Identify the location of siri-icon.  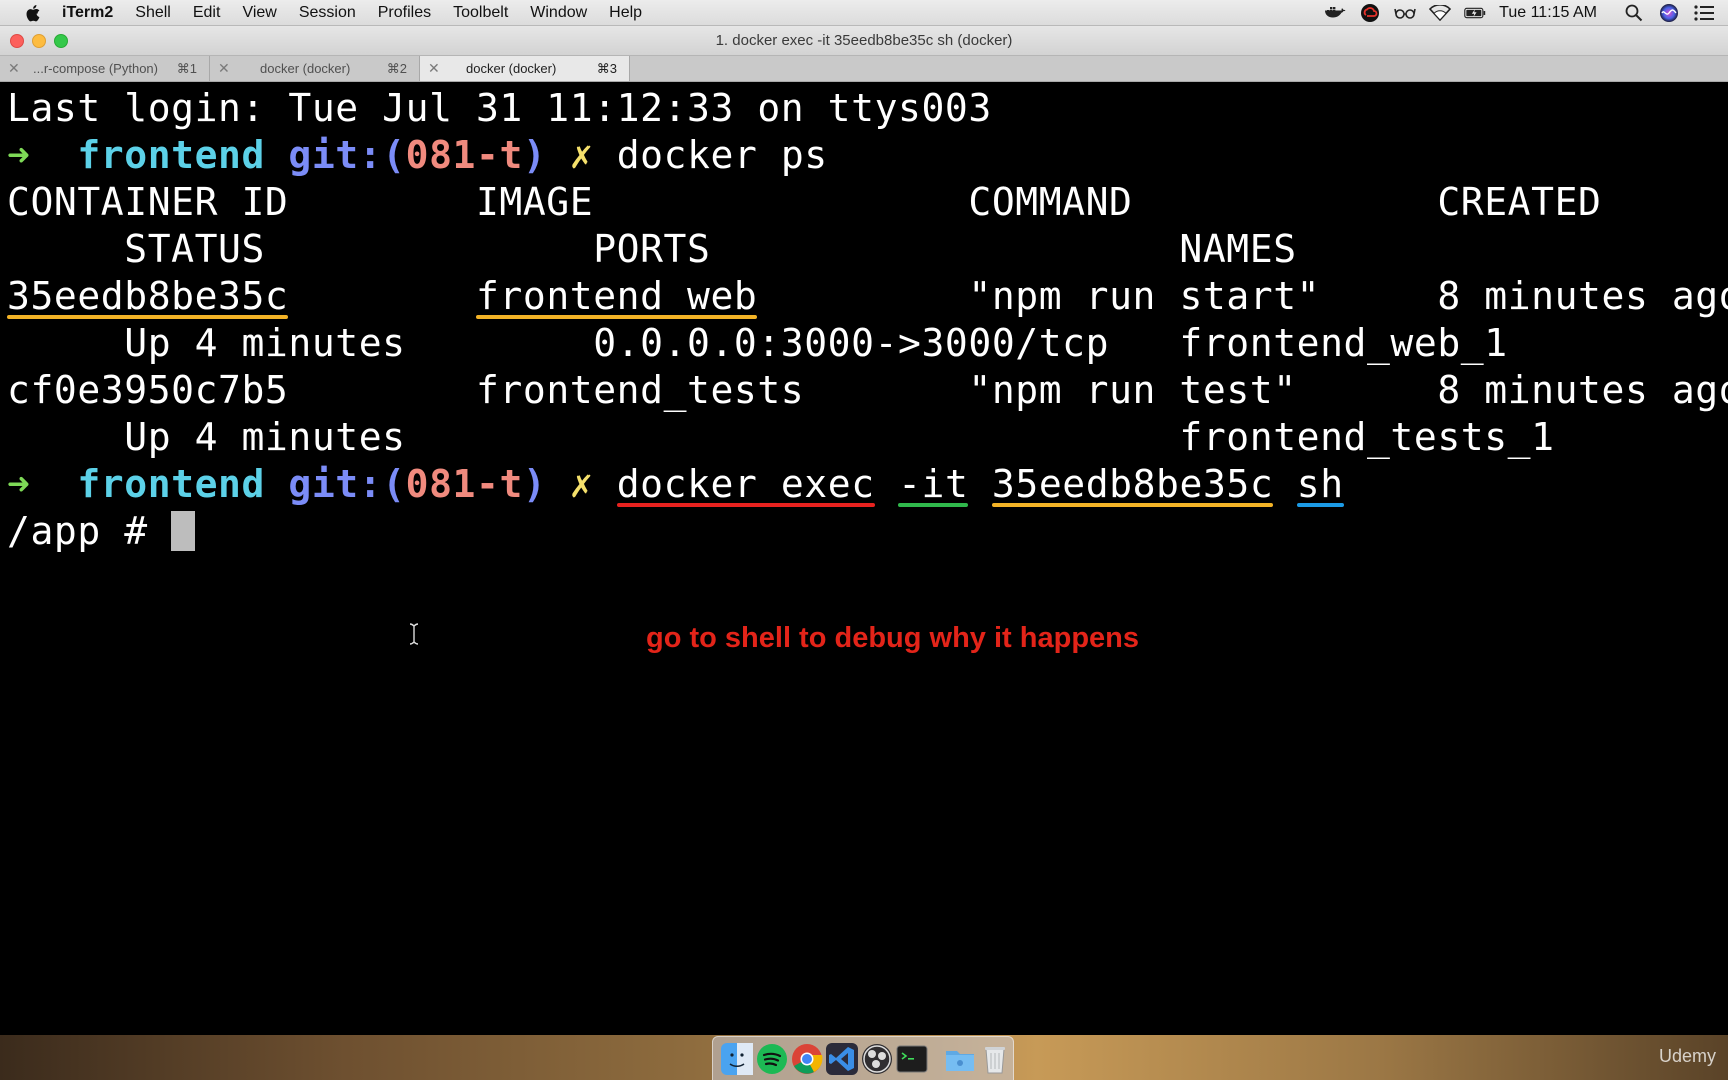
(1669, 13).